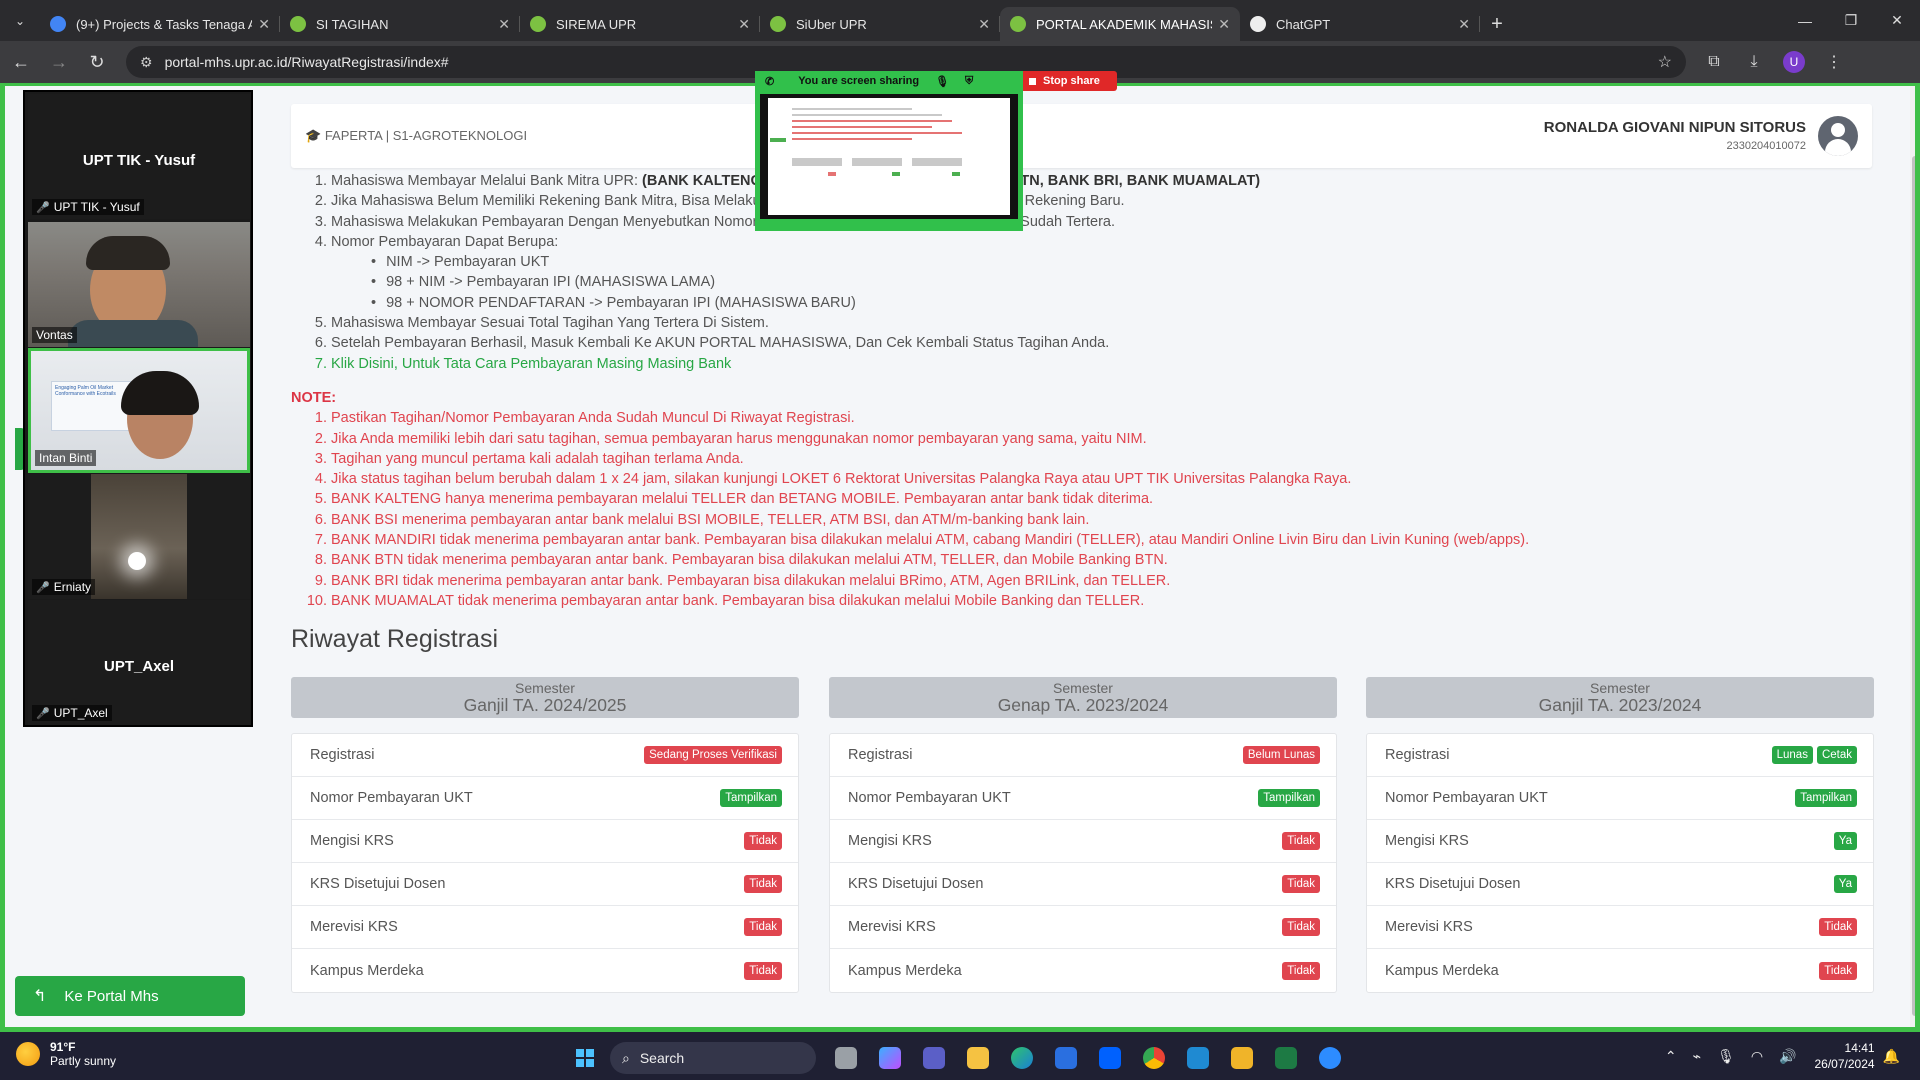  Describe the element at coordinates (352, 24) in the screenshot. I see `tab-title: SI TAGIHAN` at that location.